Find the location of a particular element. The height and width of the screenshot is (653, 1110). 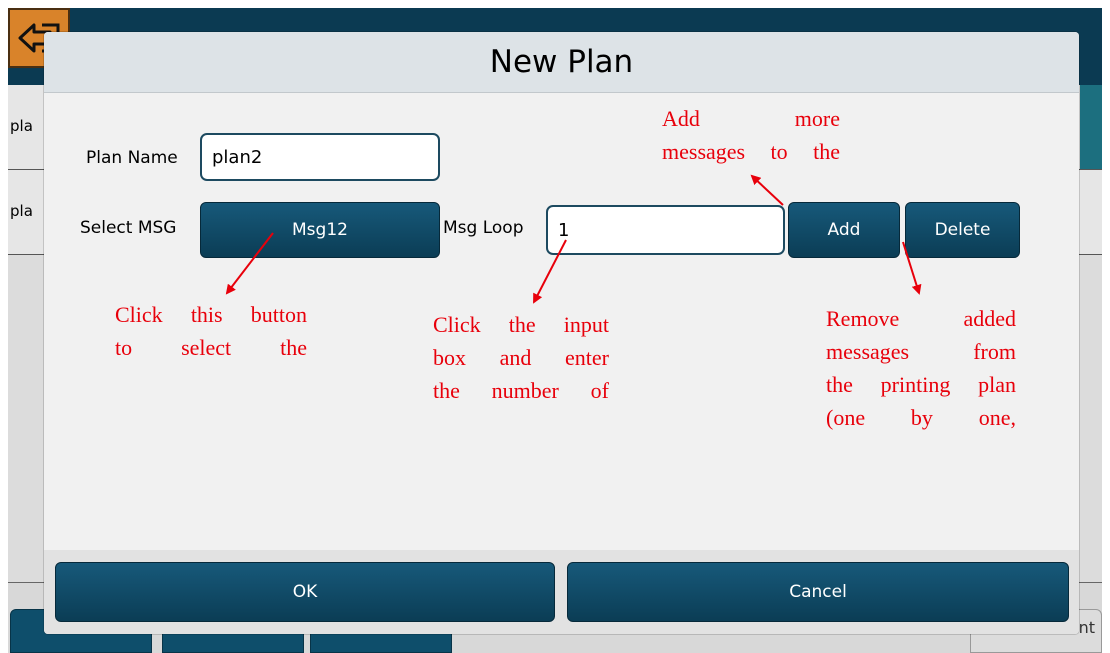

annotation-line: to select the is located at coordinates (211, 347).